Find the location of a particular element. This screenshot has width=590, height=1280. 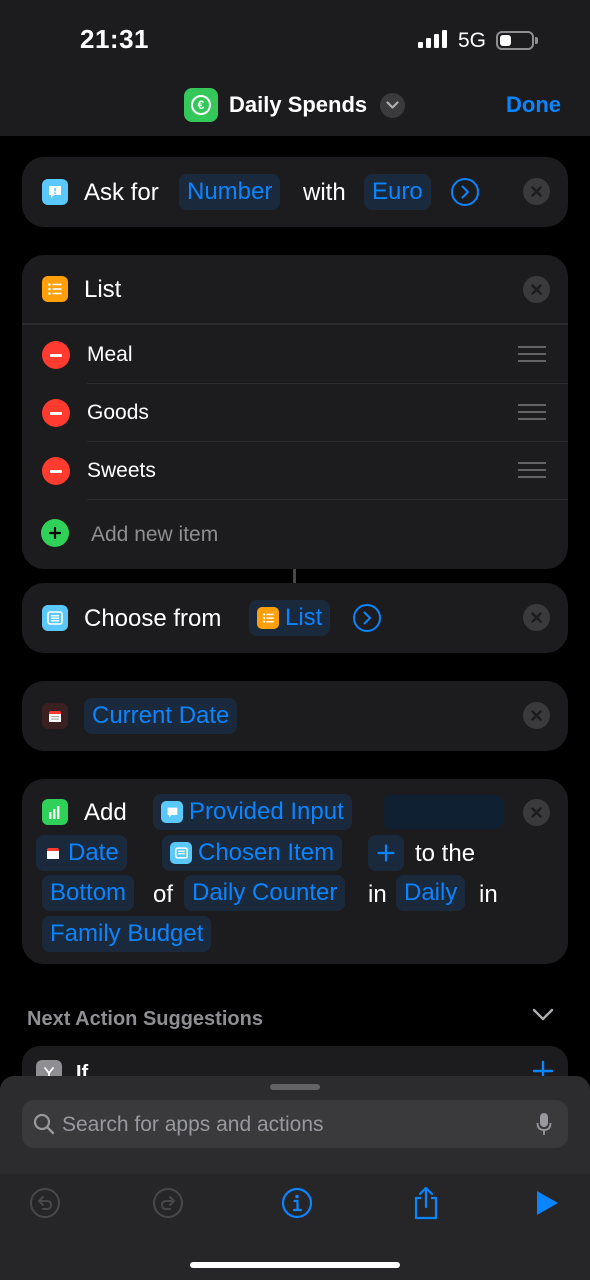

action-connector is located at coordinates (294, 576).